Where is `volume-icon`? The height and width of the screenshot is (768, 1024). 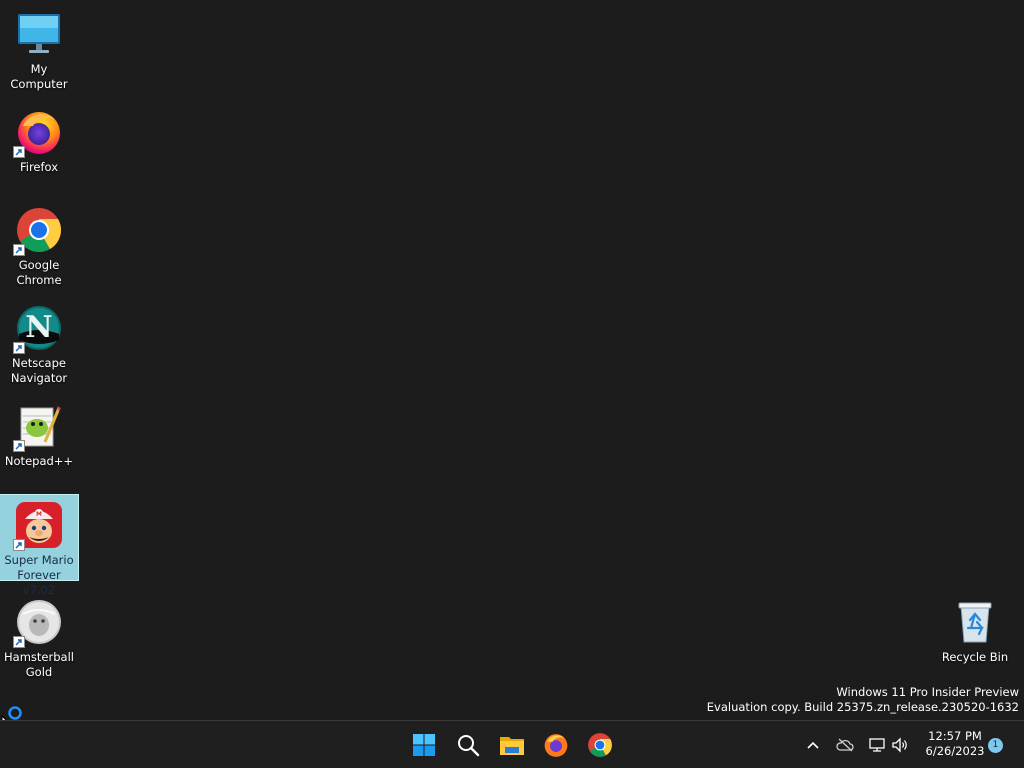 volume-icon is located at coordinates (899, 745).